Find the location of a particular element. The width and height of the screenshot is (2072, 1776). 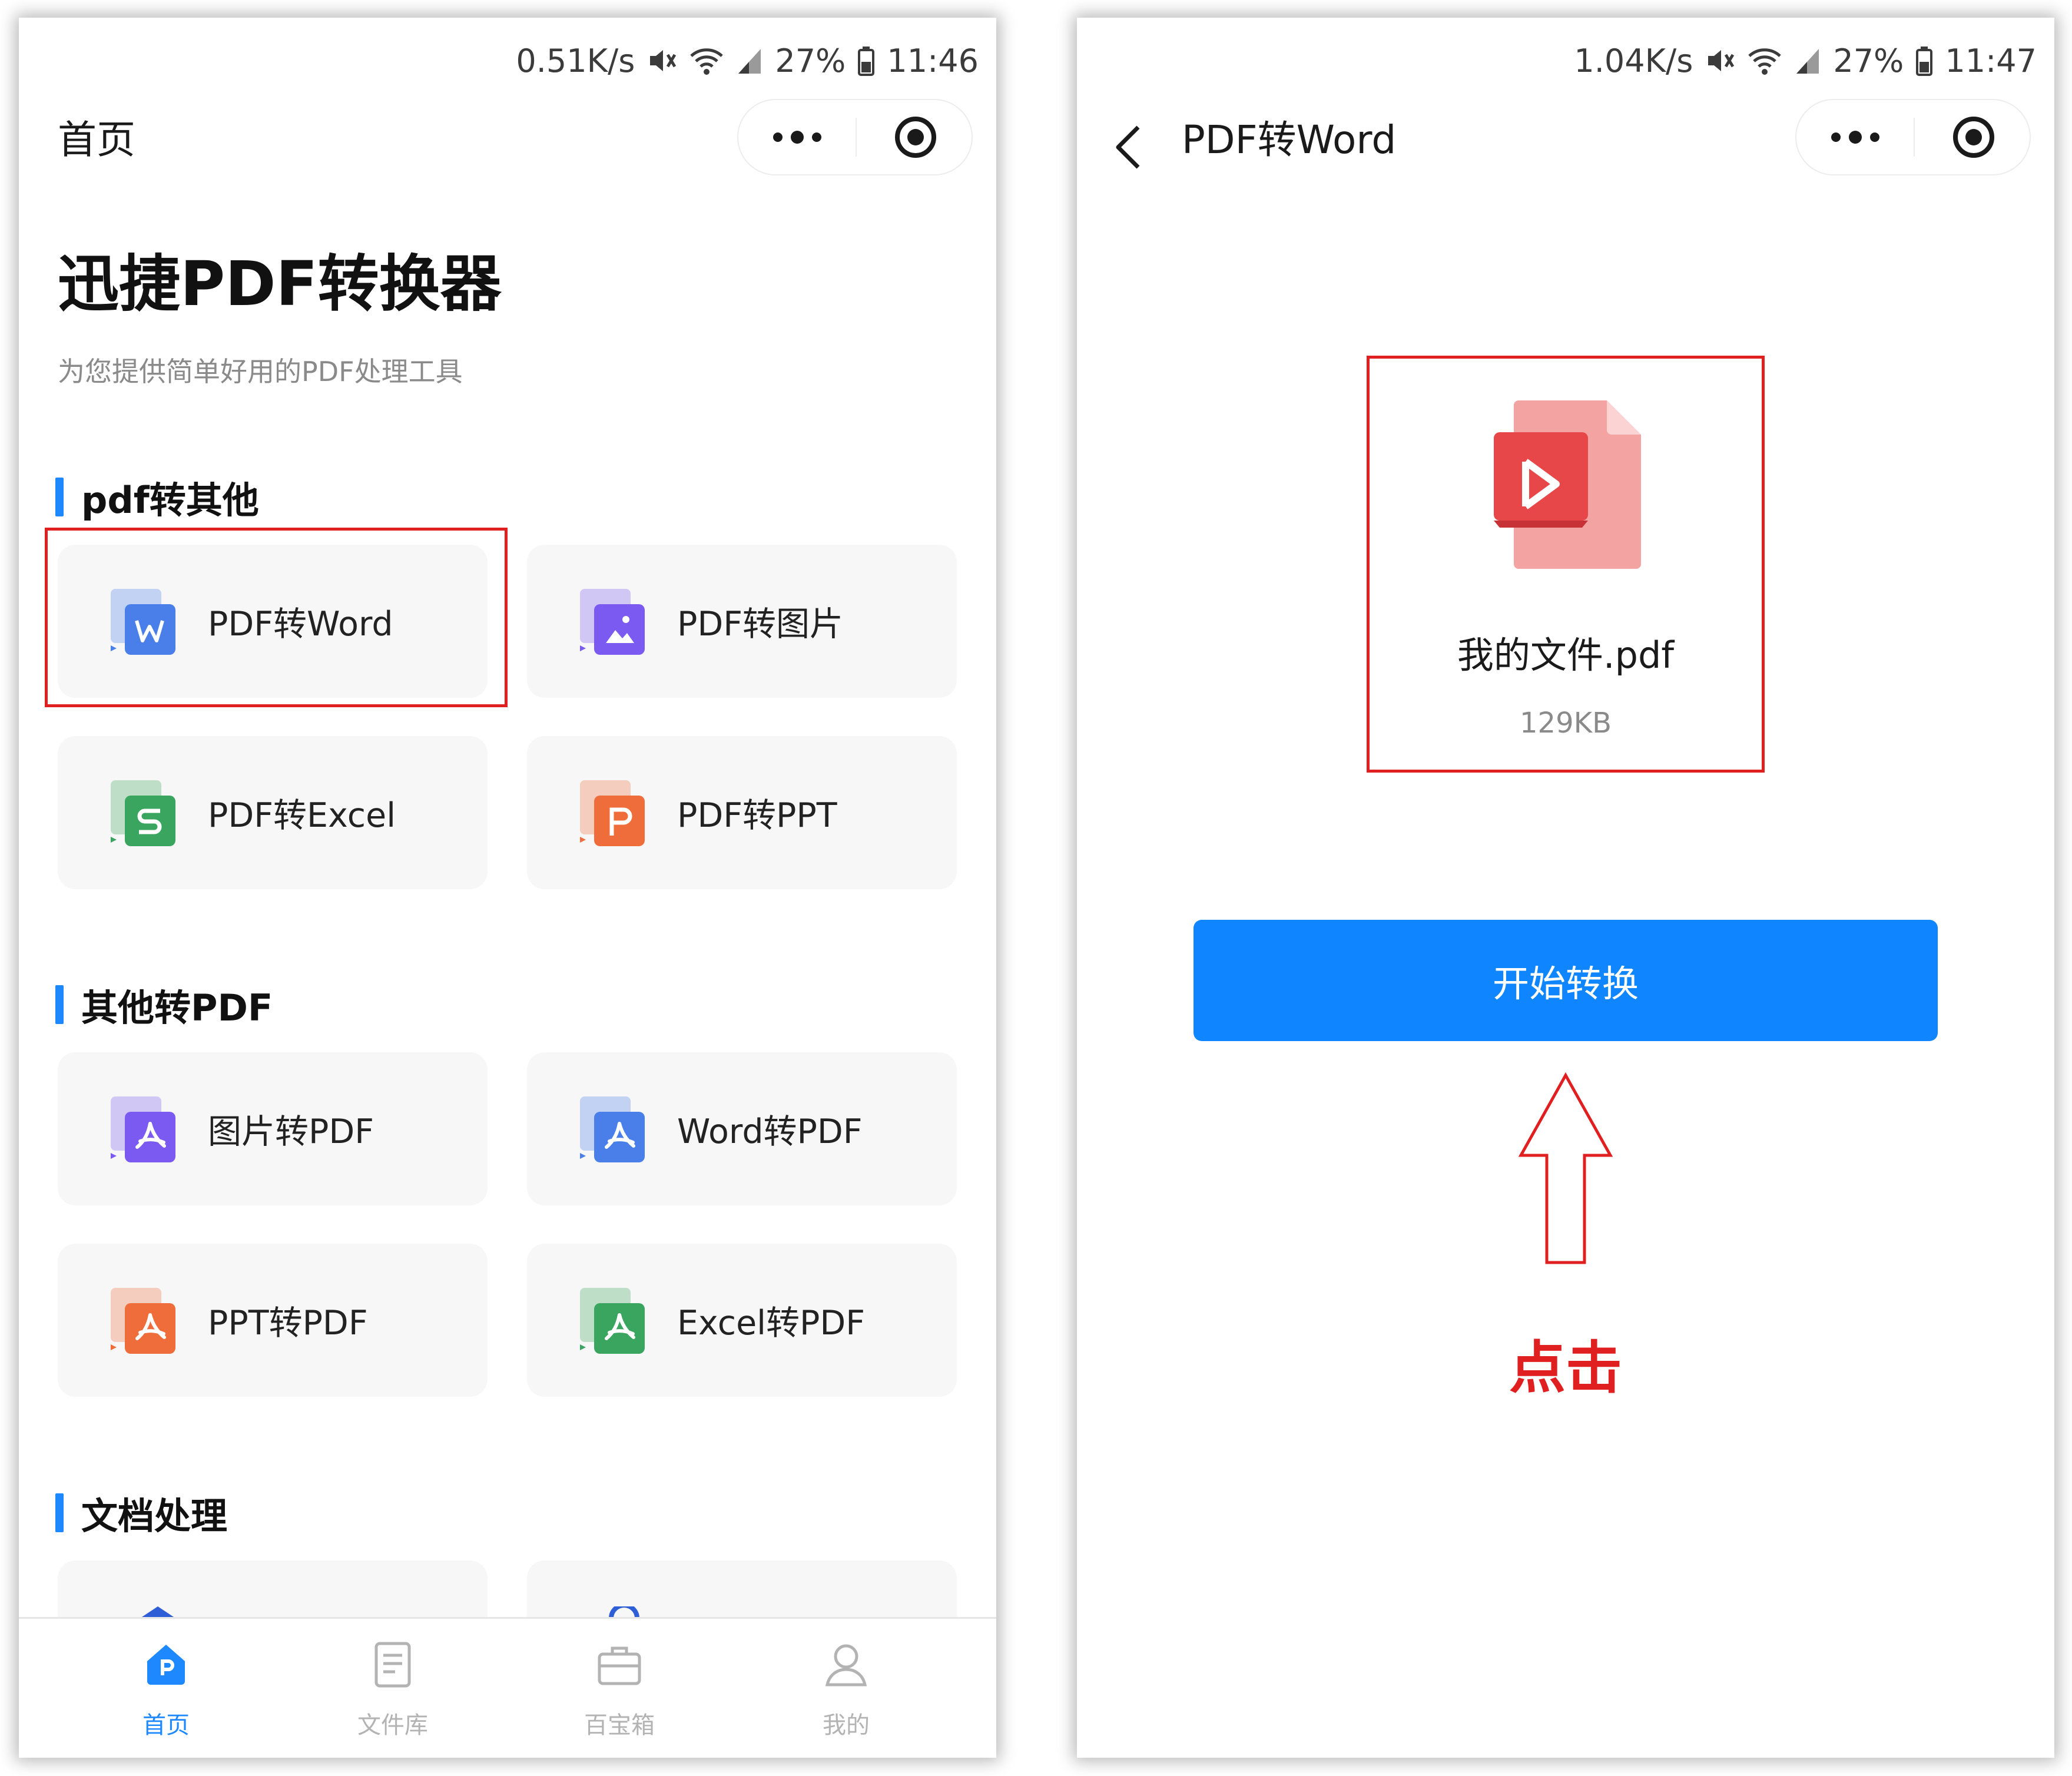

back-icon is located at coordinates (1130, 147).